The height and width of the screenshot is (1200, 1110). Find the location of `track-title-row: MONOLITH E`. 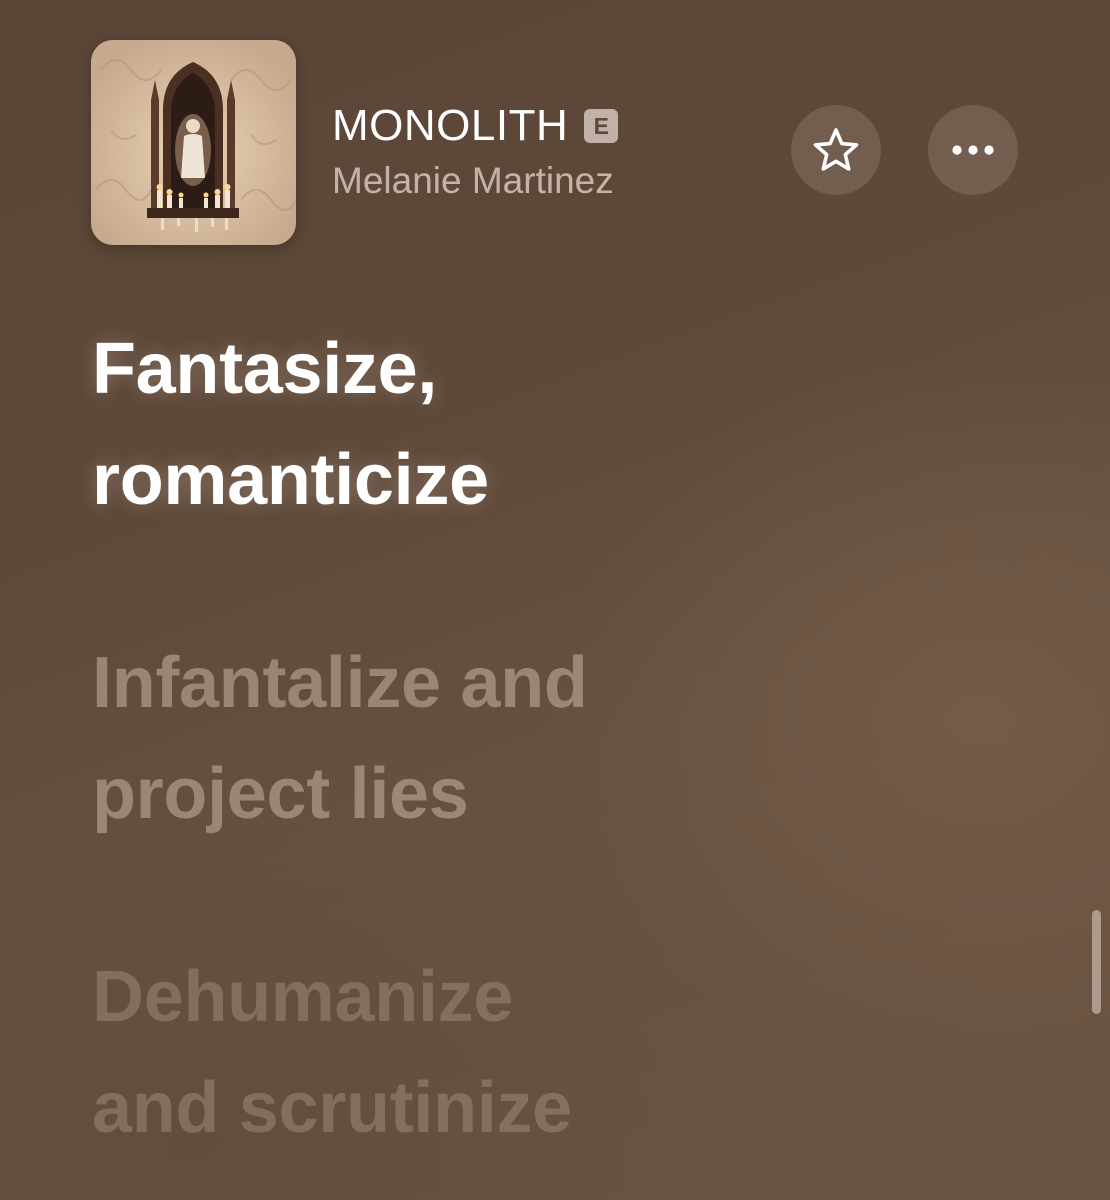

track-title-row: MONOLITH E is located at coordinates (542, 126).